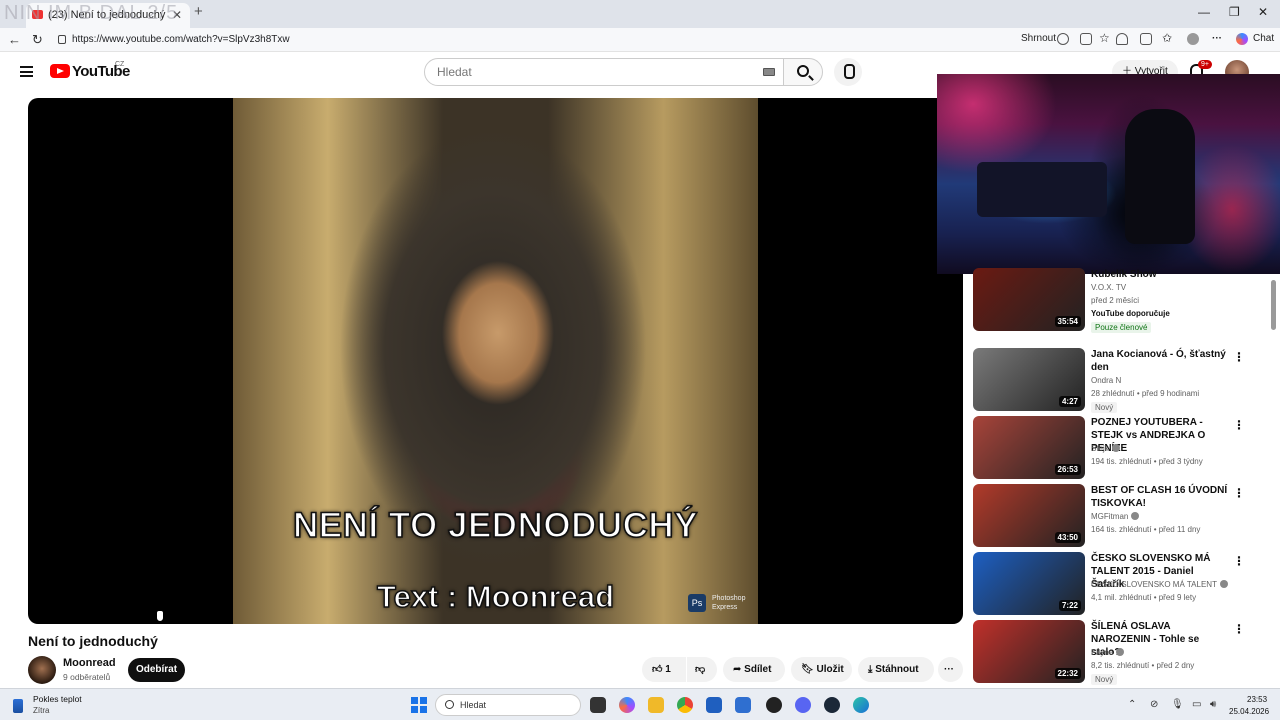 Image resolution: width=1280 pixels, height=720 pixels. I want to click on video-thumbnail: 7:22, so click(1029, 583).